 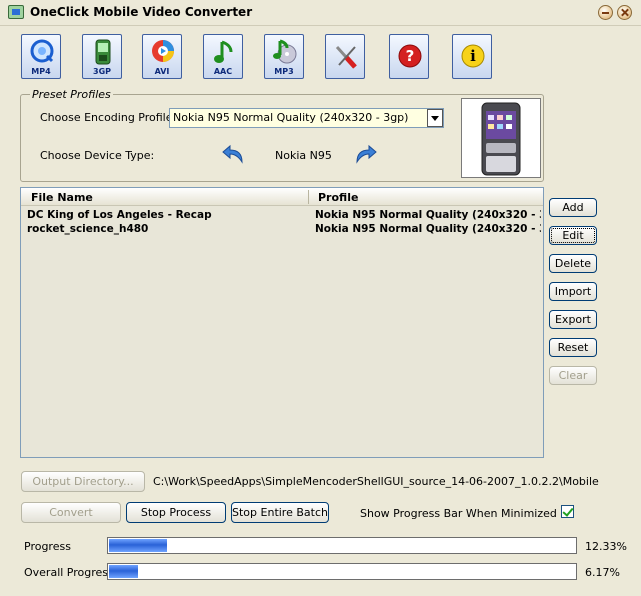 I want to click on overall-progress-bar, so click(x=342, y=571).